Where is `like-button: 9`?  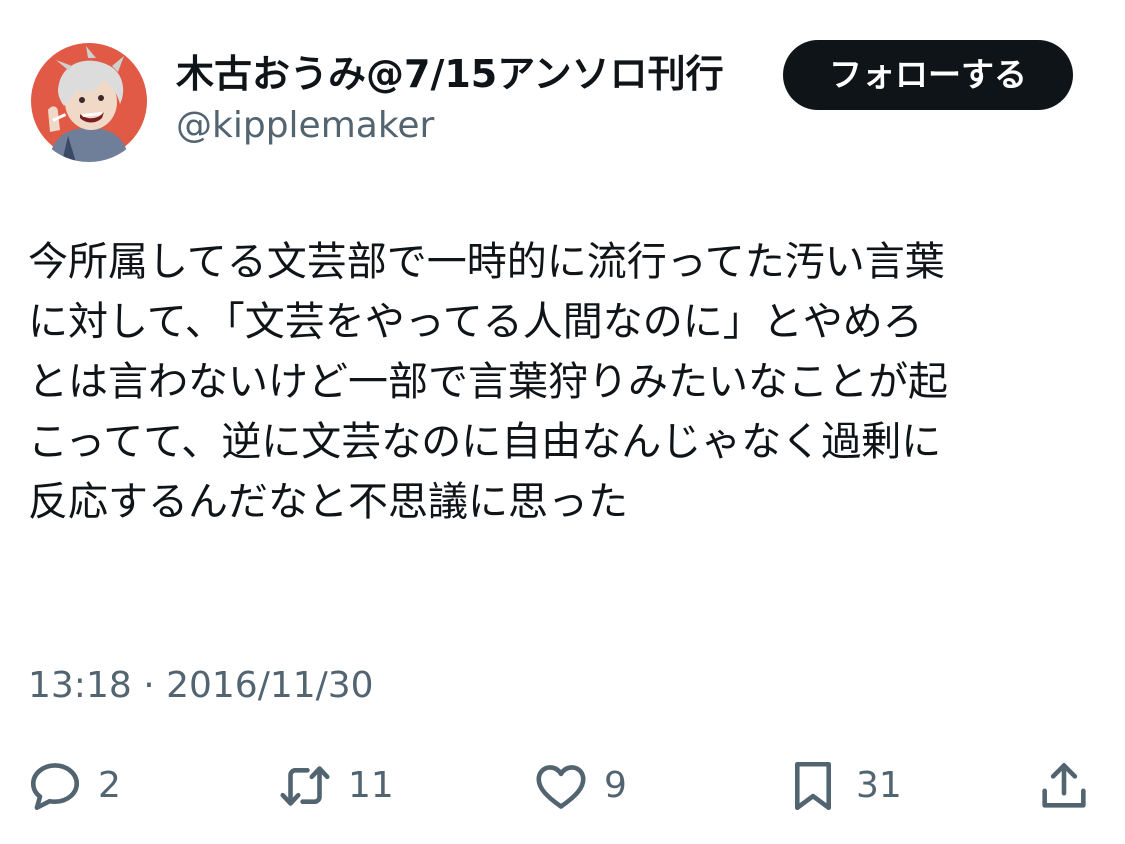
like-button: 9 is located at coordinates (579, 786).